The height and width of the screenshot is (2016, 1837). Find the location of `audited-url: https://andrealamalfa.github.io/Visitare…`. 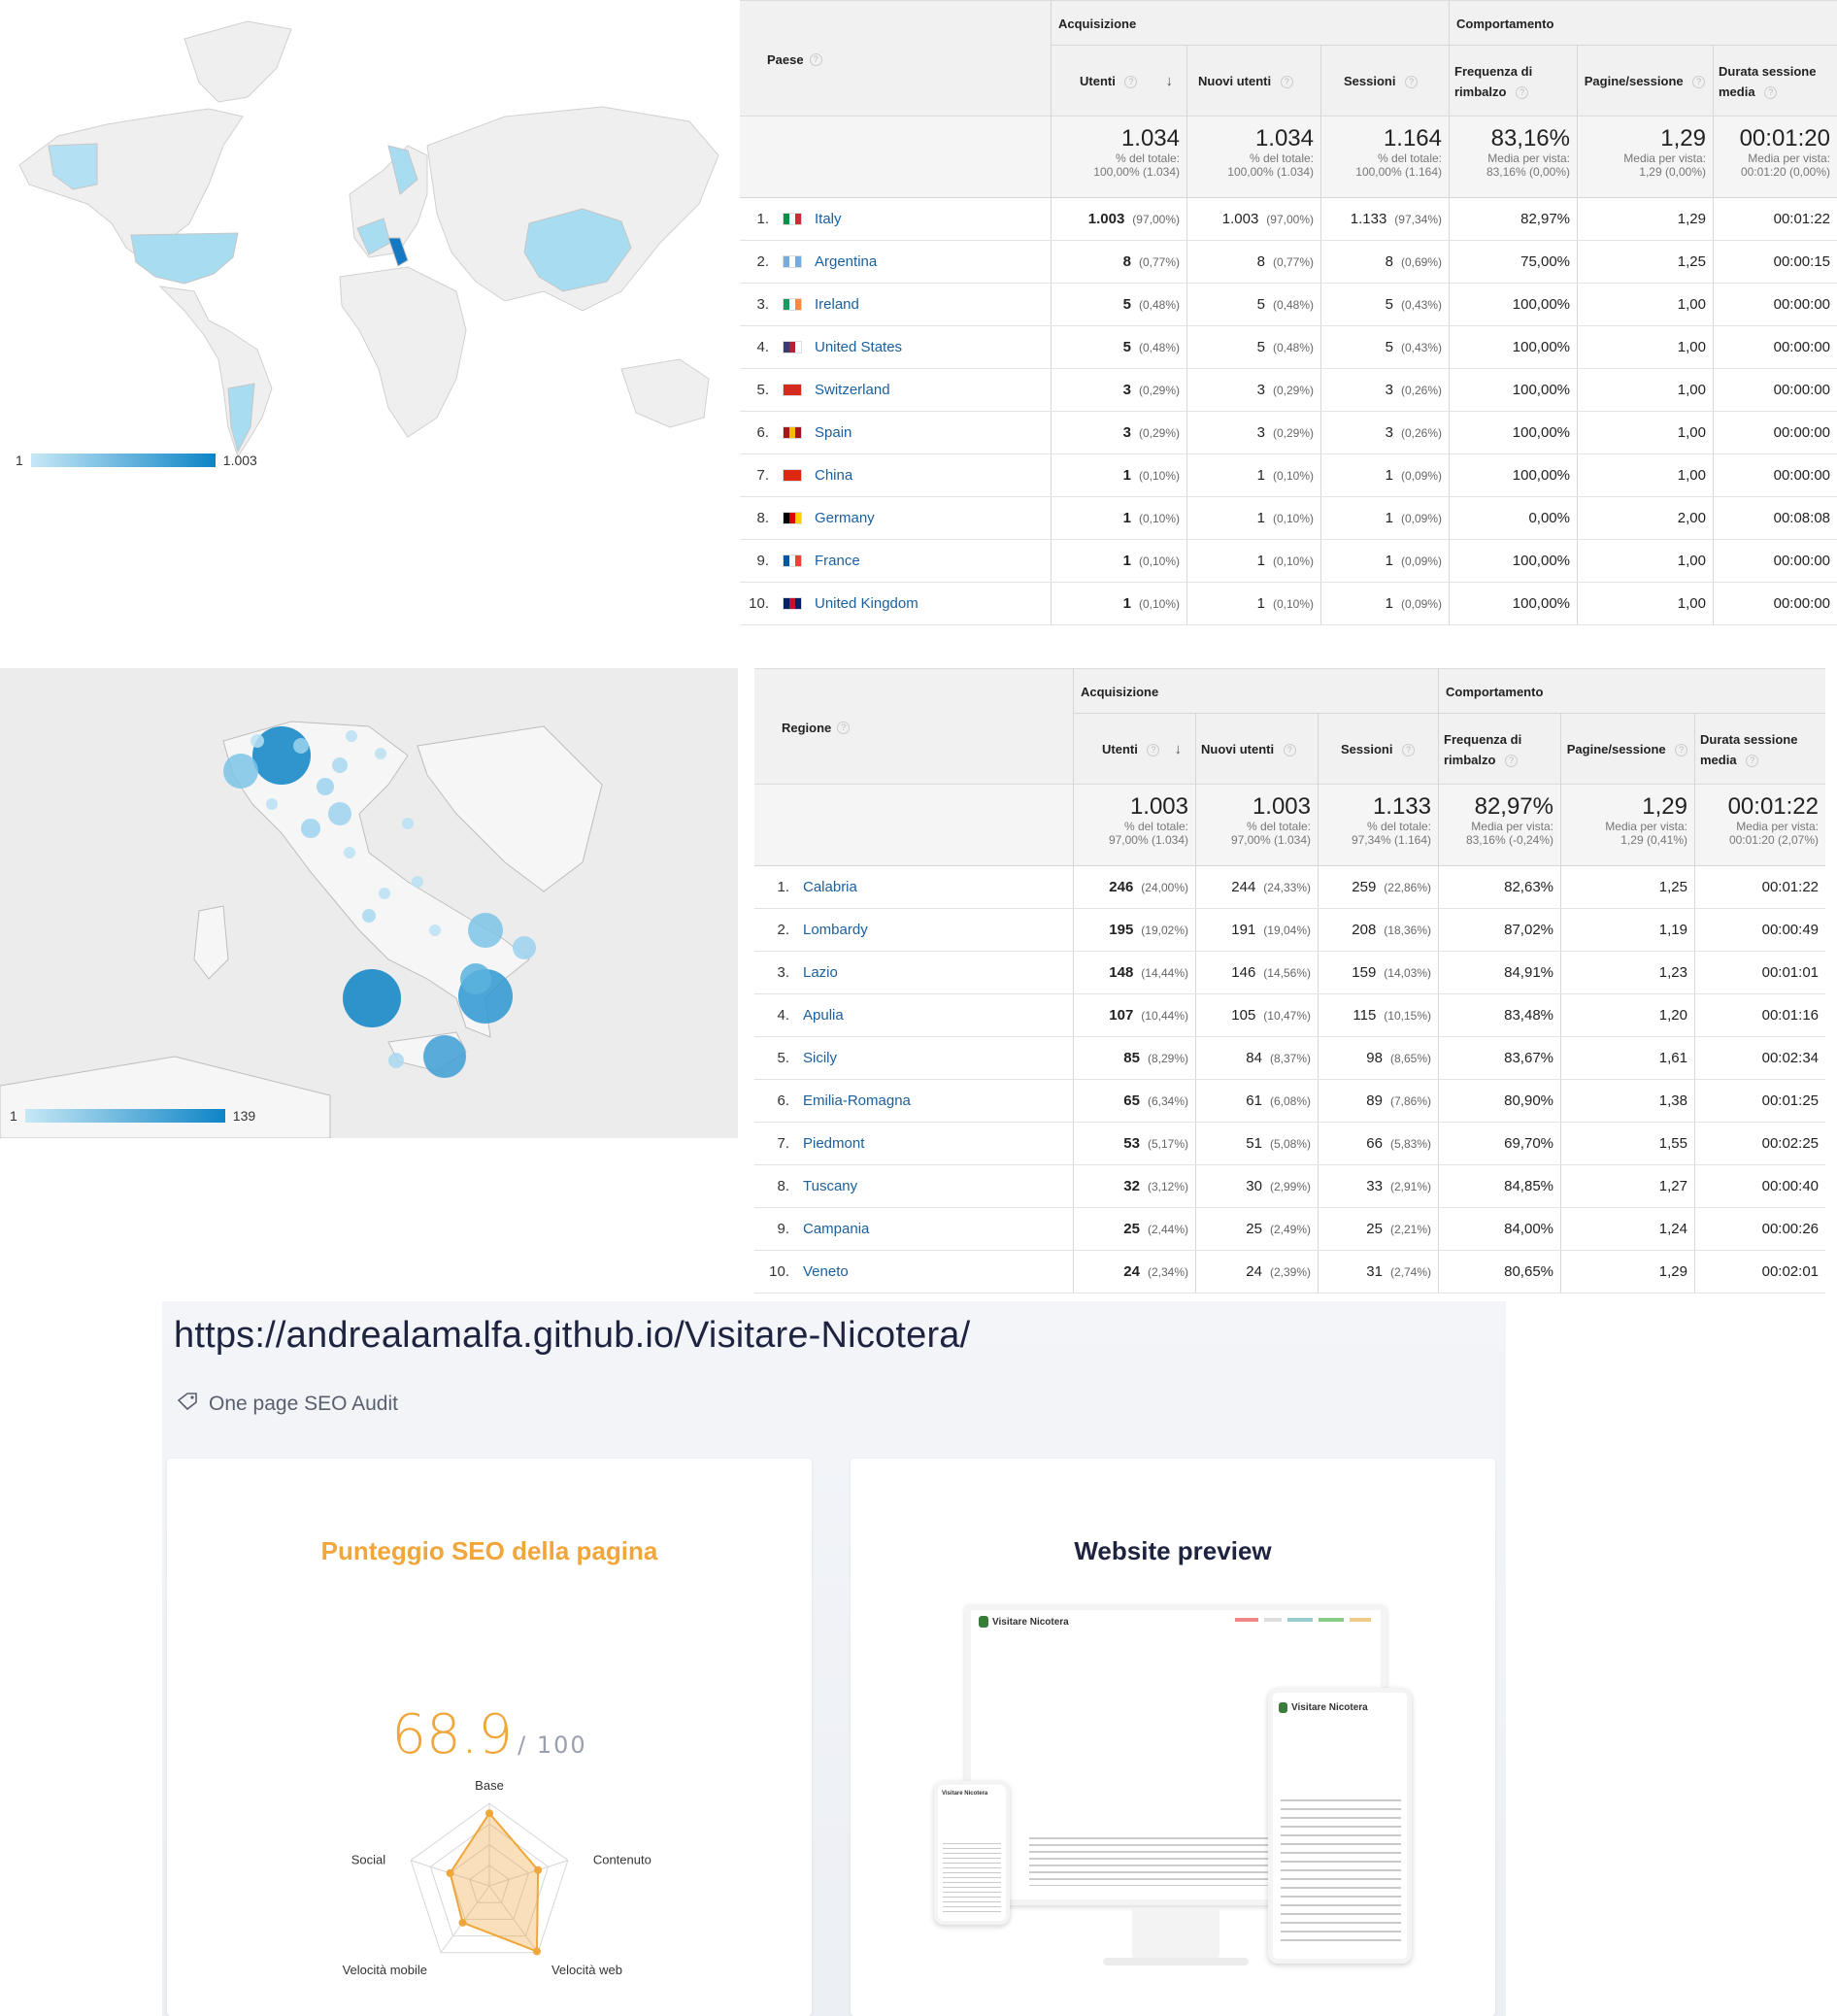

audited-url: https://andrealamalfa.github.io/Visitare… is located at coordinates (572, 1336).